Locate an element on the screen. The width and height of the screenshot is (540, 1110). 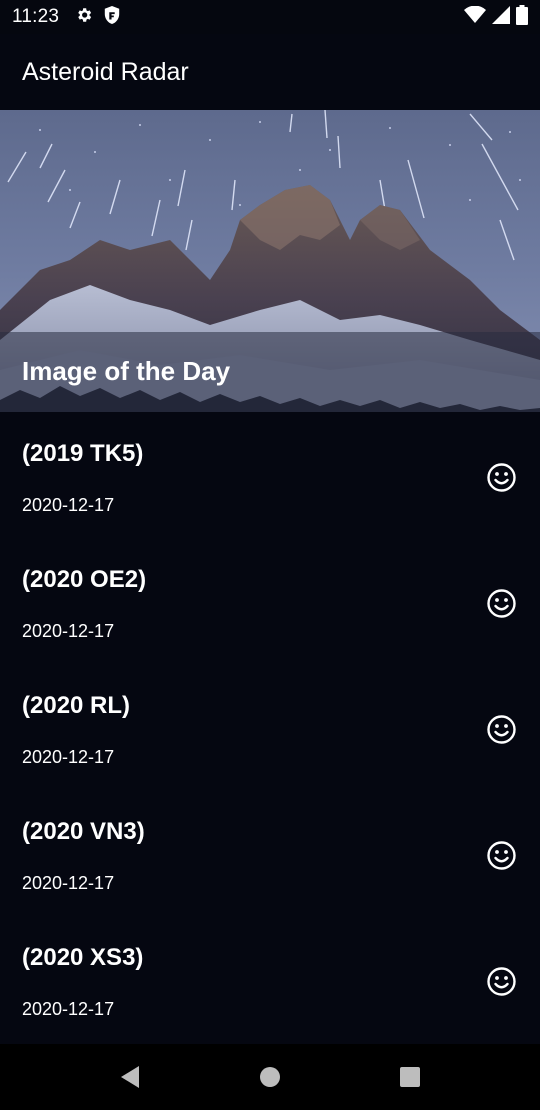
asteroid-name: (2020 RL) is located at coordinates (76, 705).